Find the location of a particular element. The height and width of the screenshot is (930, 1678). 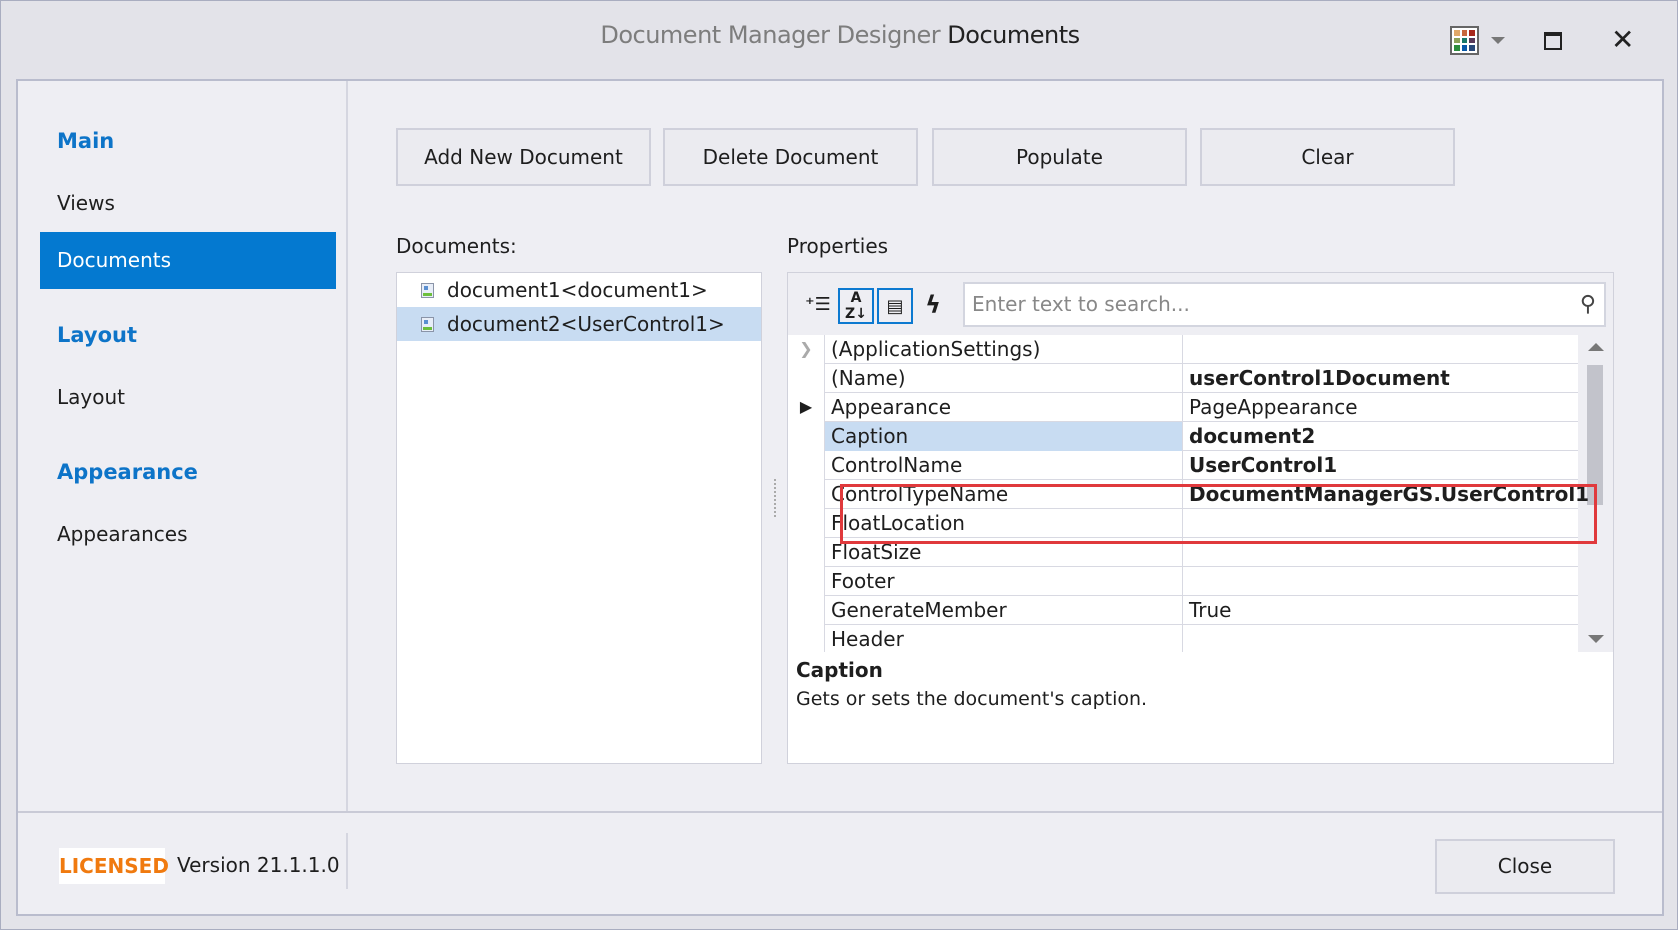

dropdown-arrow-icon is located at coordinates (1498, 40).